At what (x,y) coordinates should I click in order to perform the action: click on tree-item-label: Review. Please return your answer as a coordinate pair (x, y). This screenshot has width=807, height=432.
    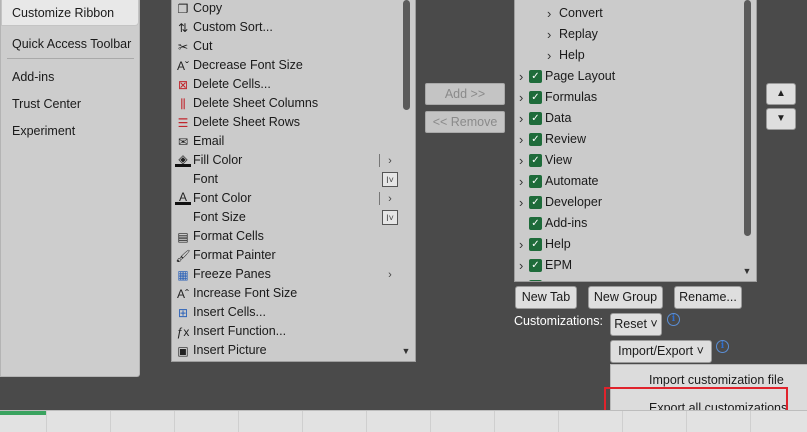
    Looking at the image, I should click on (565, 139).